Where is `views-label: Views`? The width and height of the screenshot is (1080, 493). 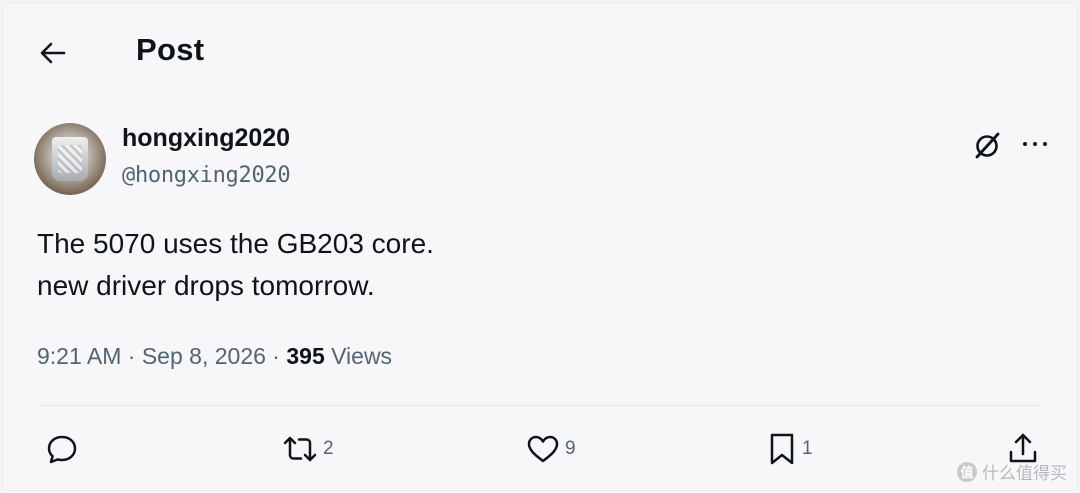
views-label: Views is located at coordinates (362, 356).